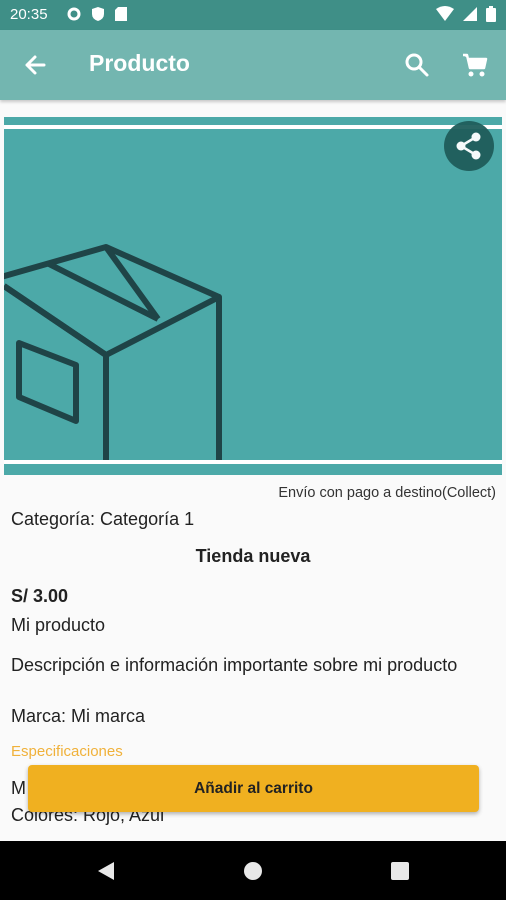 This screenshot has width=506, height=900. Describe the element at coordinates (58, 625) in the screenshot. I see `product-name: Mi producto` at that location.